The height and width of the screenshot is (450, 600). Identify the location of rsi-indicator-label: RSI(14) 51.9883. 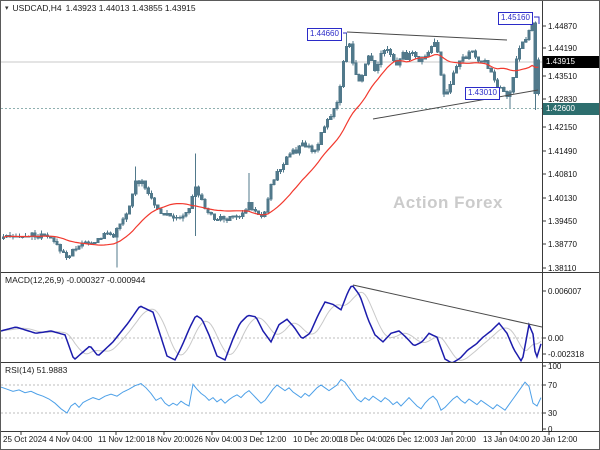
(36, 370).